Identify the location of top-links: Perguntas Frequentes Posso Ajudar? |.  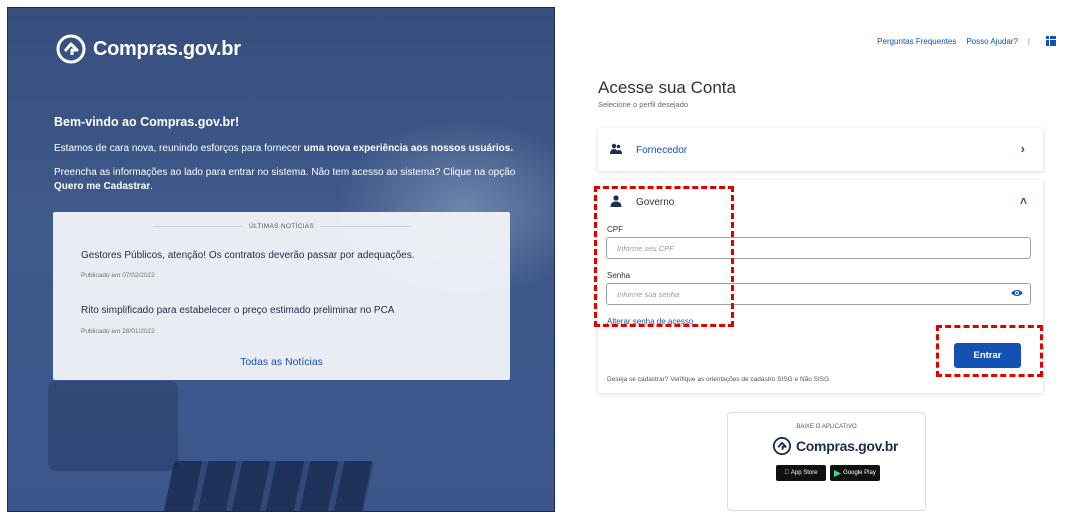
(966, 41).